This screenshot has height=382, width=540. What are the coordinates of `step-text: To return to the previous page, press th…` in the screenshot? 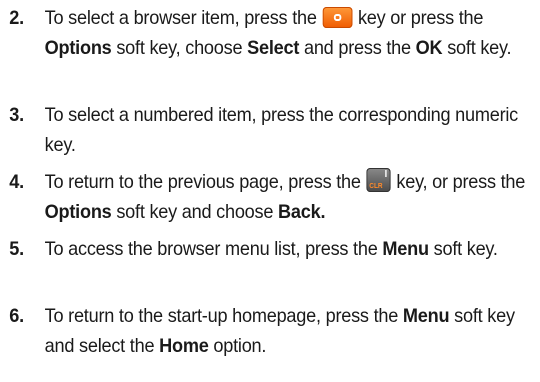 It's located at (202, 182).